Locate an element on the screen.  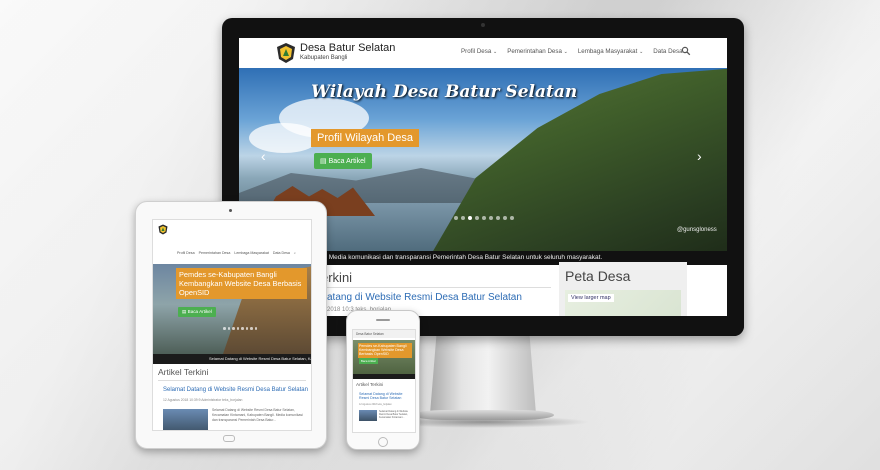
menu-pemerintahan-desa: Pemerintahan Desa is located at coordinates (215, 253).